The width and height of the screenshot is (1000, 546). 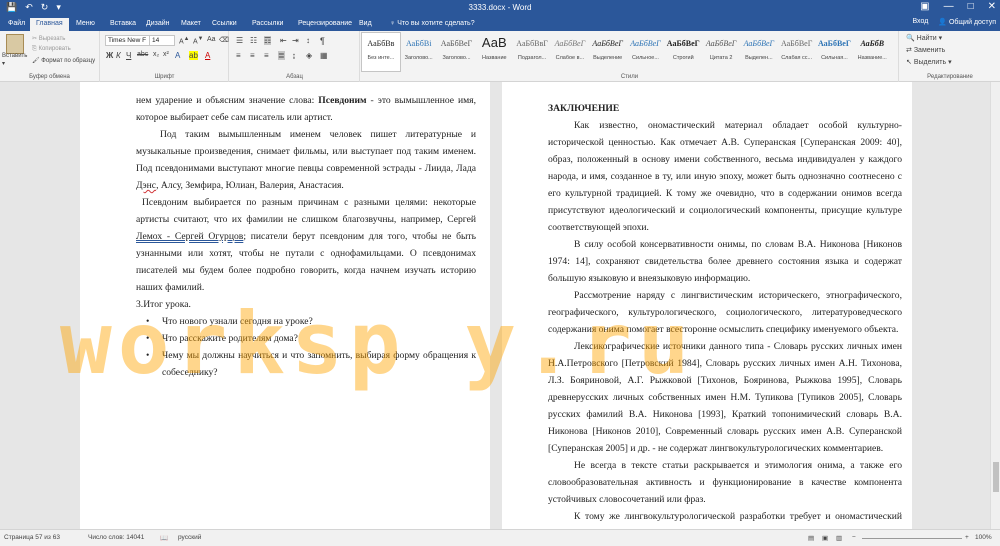 What do you see at coordinates (322, 41) in the screenshot?
I see `show-marks-icon: ¶` at bounding box center [322, 41].